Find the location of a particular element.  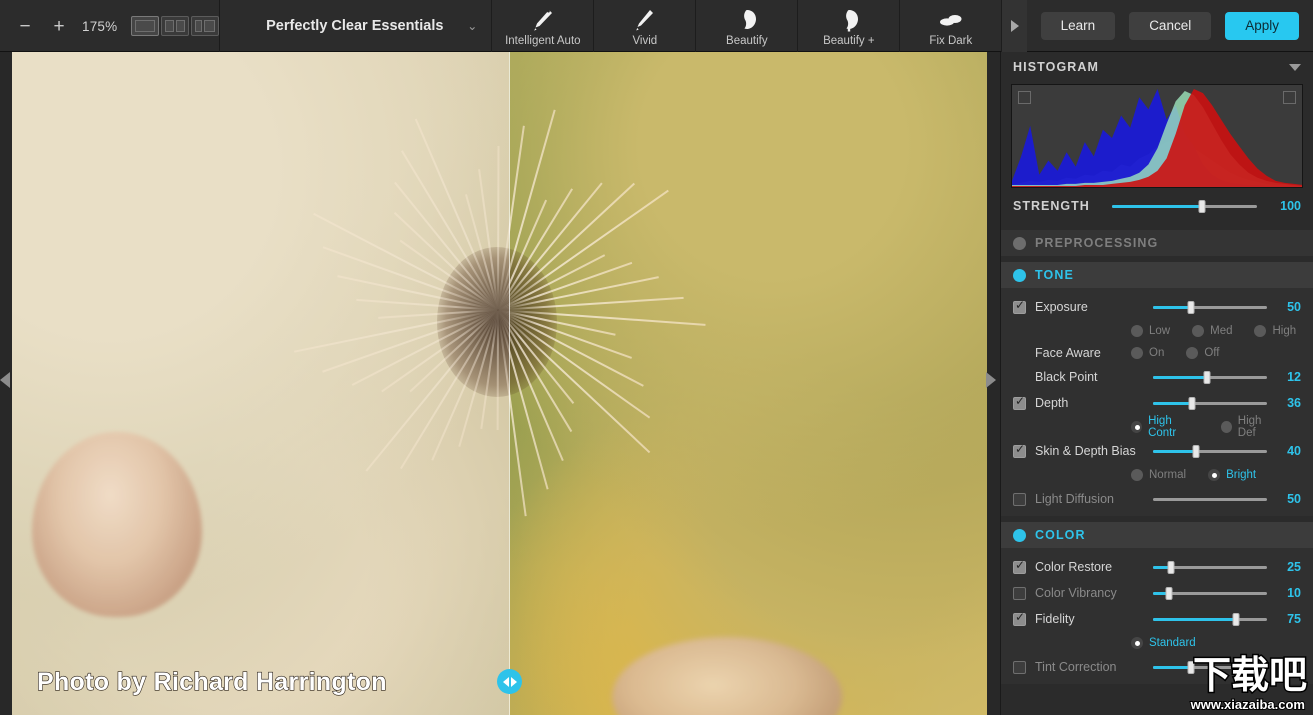

control-row: Light Diffusion 50 is located at coordinates (1157, 499).